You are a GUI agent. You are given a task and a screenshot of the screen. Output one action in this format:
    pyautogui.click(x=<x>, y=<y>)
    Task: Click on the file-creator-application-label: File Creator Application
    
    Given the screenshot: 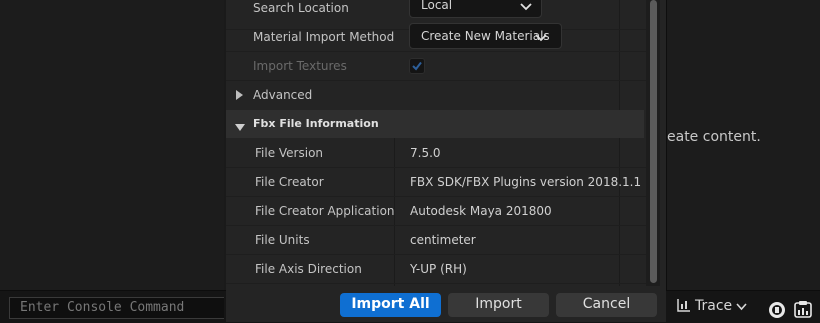 What is the action you would take?
    pyautogui.click(x=325, y=211)
    